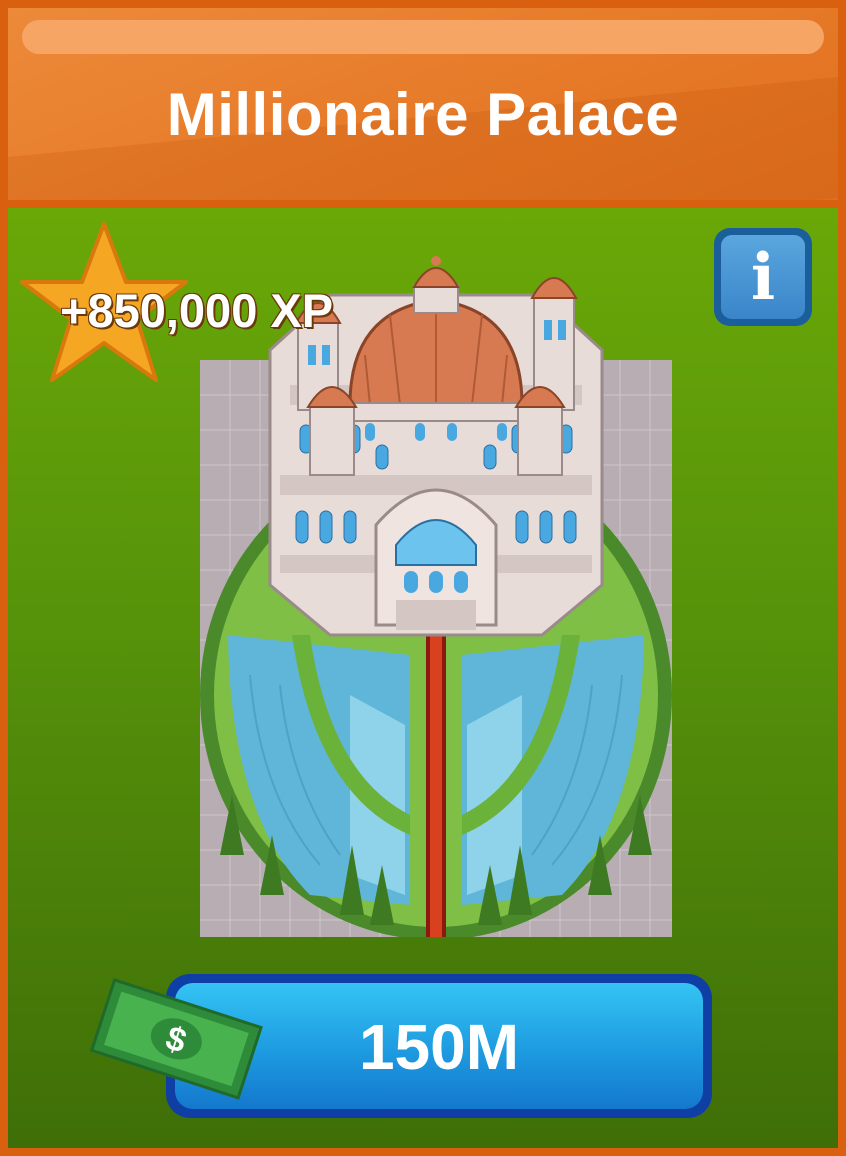  What do you see at coordinates (423, 37) in the screenshot?
I see `title-bar-highlight` at bounding box center [423, 37].